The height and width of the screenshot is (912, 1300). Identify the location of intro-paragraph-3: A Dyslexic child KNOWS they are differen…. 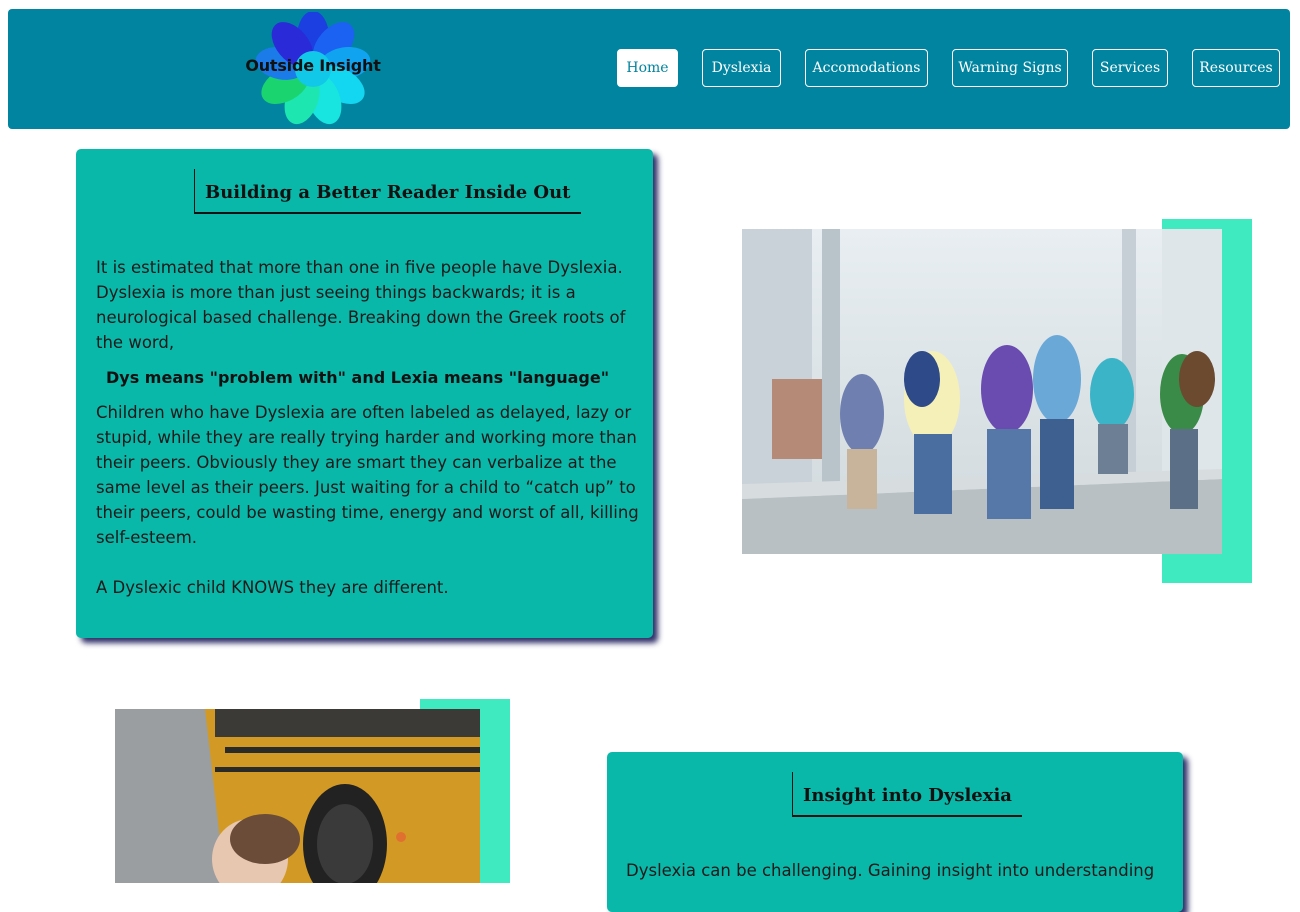
(272, 587).